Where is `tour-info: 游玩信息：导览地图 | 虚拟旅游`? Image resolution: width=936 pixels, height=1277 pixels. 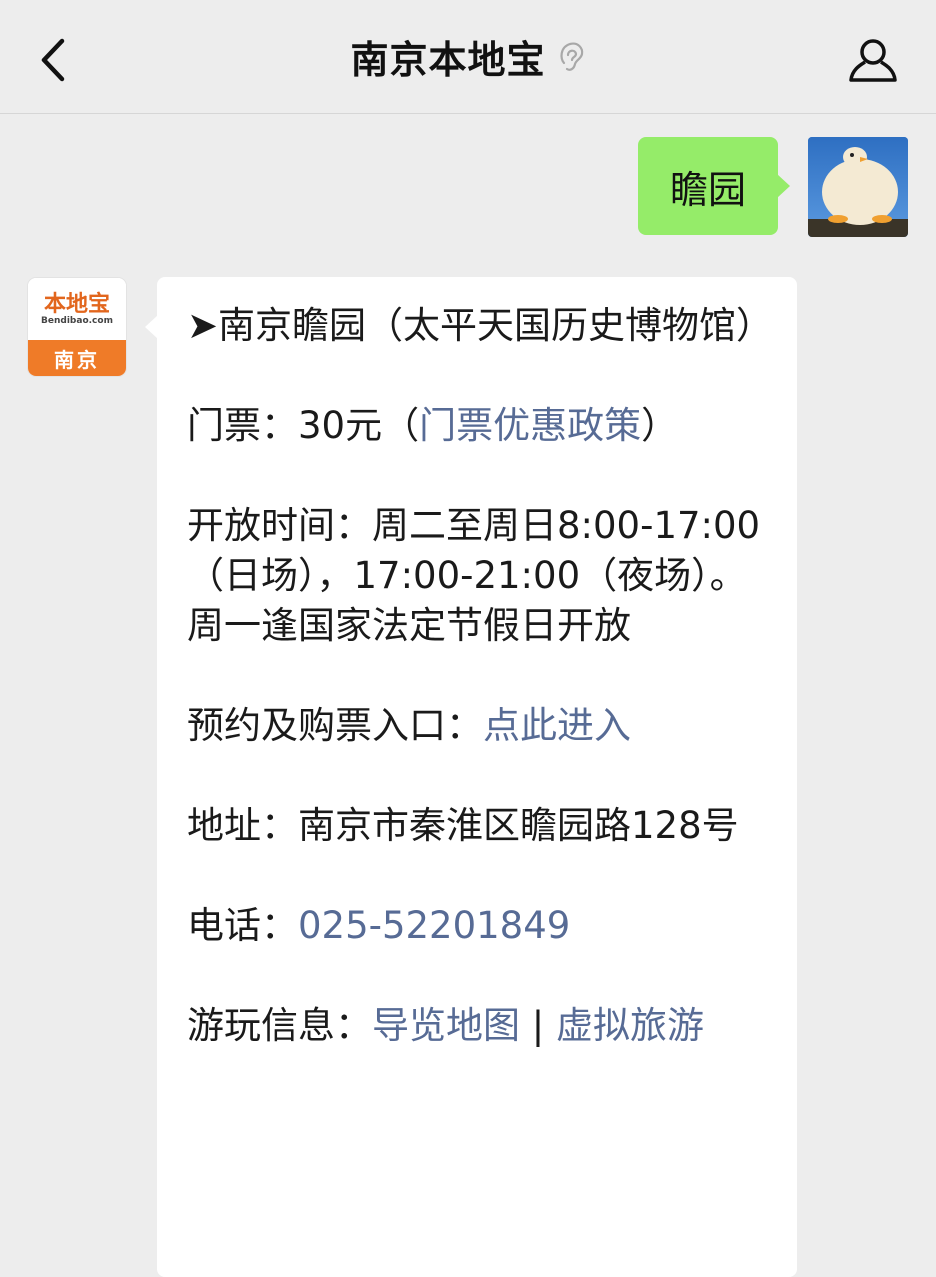
tour-info: 游玩信息：导览地图 | 虚拟旅游 is located at coordinates (478, 1026).